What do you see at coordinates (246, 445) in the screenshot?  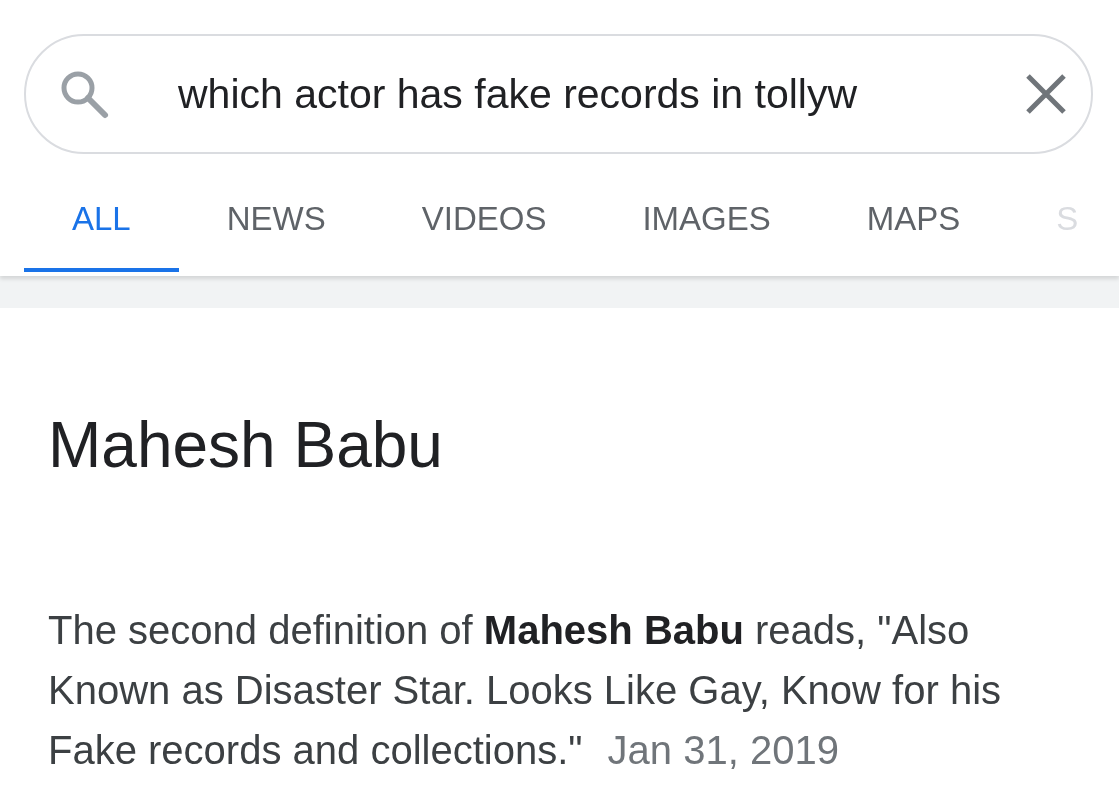 I see `result-title: Mahesh Babu` at bounding box center [246, 445].